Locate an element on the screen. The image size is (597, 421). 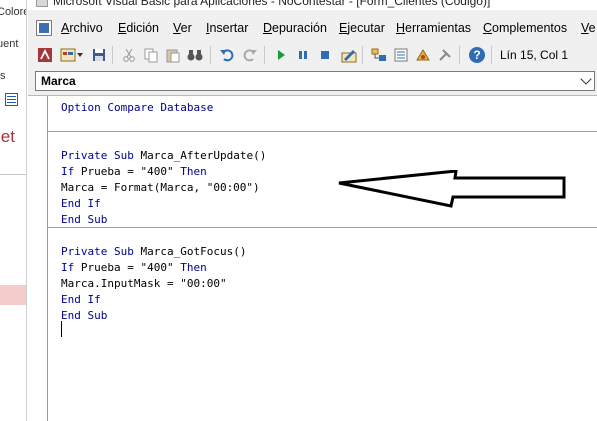
paste-button is located at coordinates (173, 55).